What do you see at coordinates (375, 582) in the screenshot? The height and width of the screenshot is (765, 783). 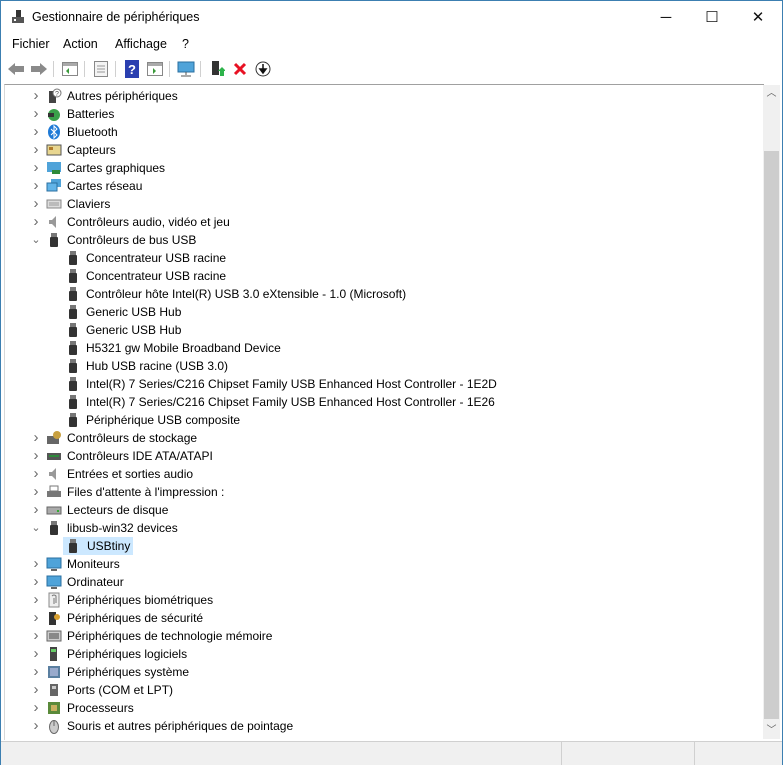 I see `tree-category-item: › Ordinateur` at bounding box center [375, 582].